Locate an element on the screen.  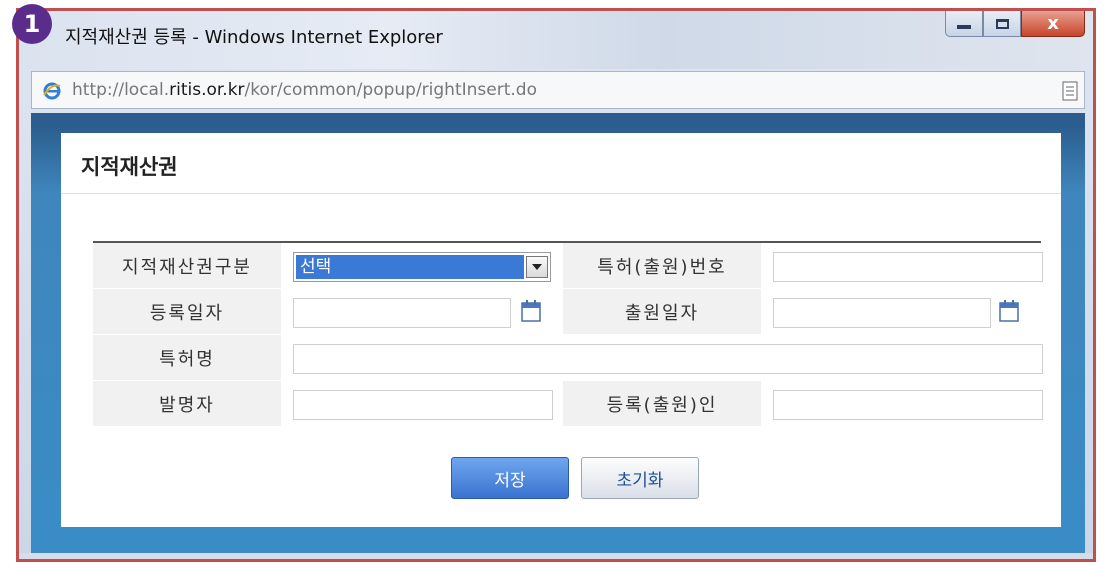
category-label: 지적재산권구분 is located at coordinates (187, 265).